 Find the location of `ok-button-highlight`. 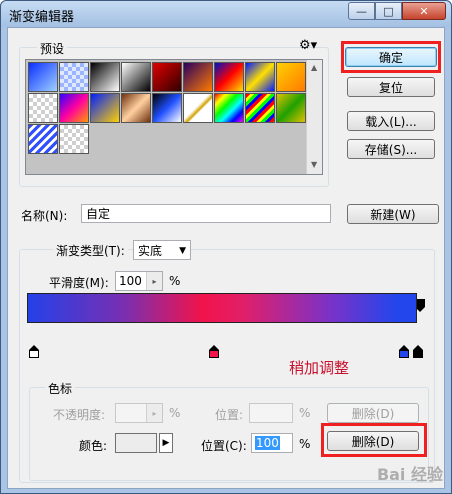

ok-button-highlight is located at coordinates (391, 57).